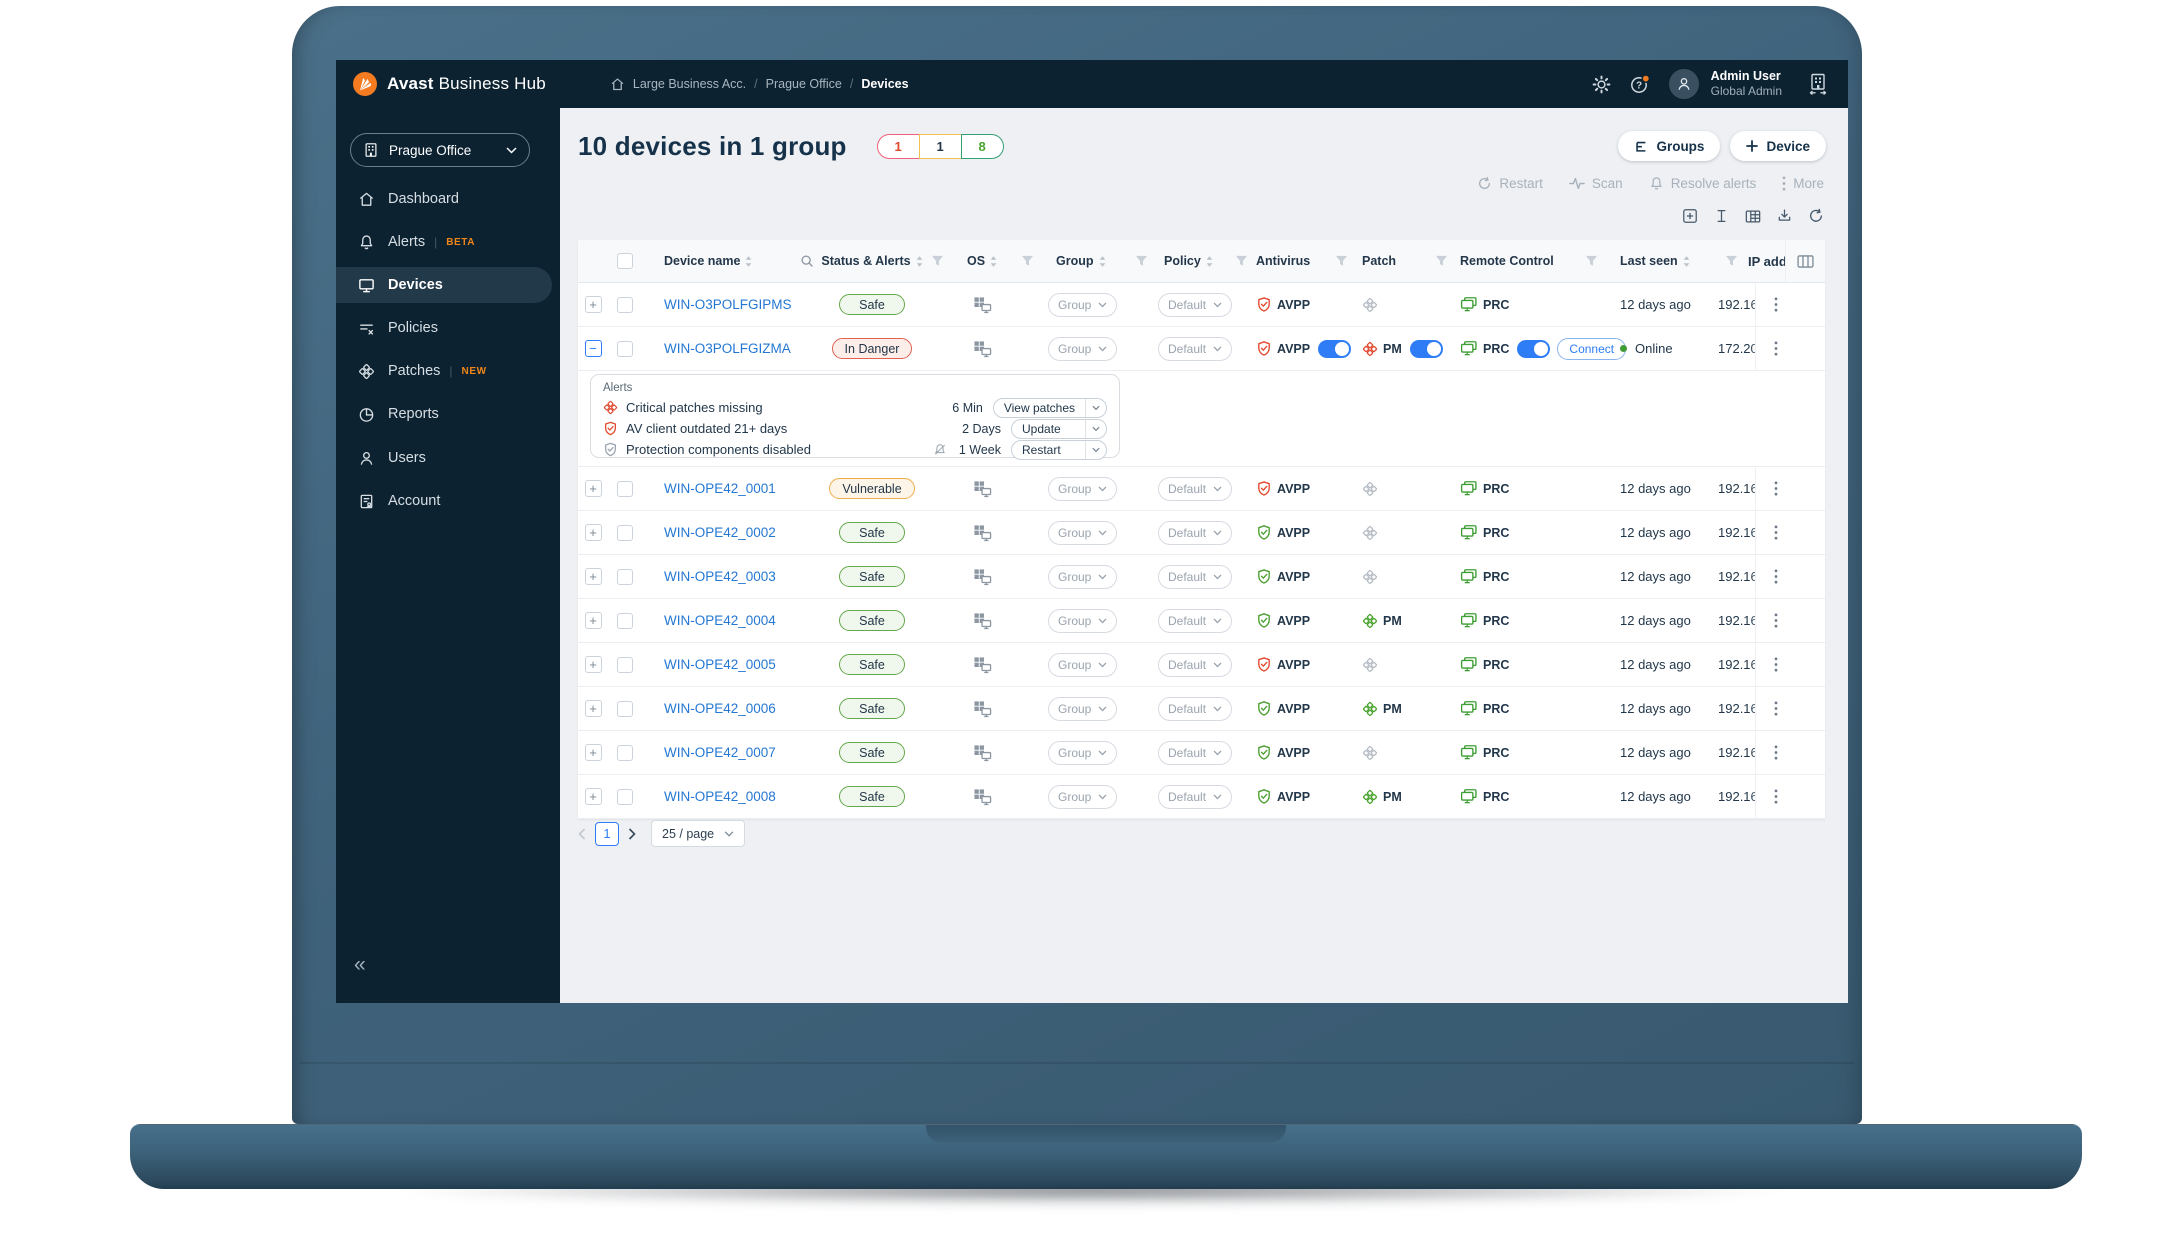 This screenshot has width=2176, height=1246. I want to click on alert-action-button: Update, so click(1059, 428).